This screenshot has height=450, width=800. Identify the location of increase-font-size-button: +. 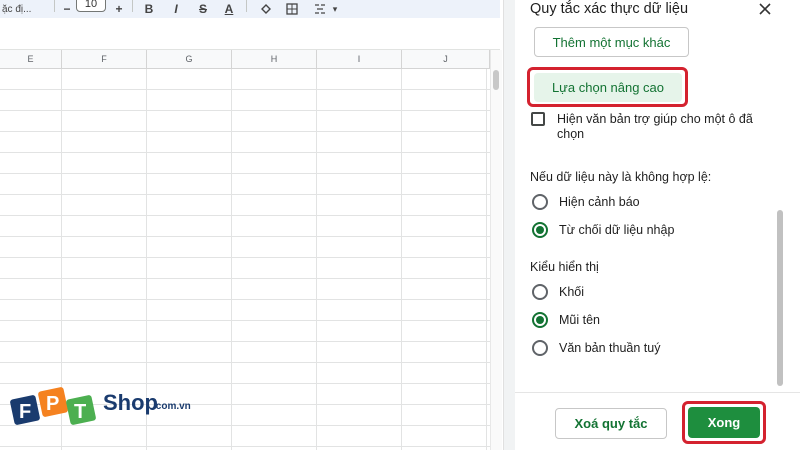
(119, 9).